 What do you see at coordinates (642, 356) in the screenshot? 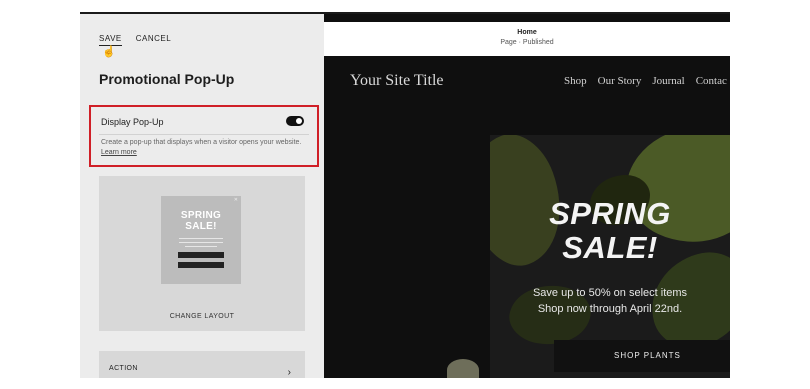
I see `shop-plants-button: SHOP PLANTS` at bounding box center [642, 356].